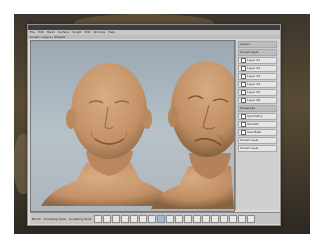 This screenshot has width=320, height=247. What do you see at coordinates (99, 32) in the screenshot?
I see `menu-window: Window` at bounding box center [99, 32].